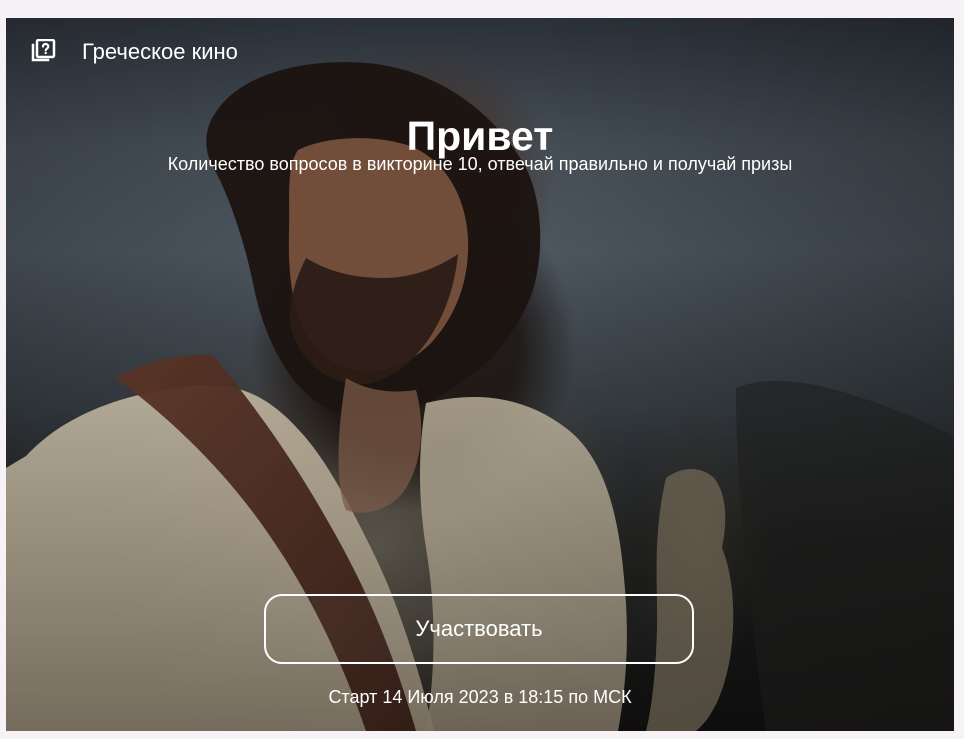 The image size is (964, 739). I want to click on participate-button: Участвовать, so click(479, 629).